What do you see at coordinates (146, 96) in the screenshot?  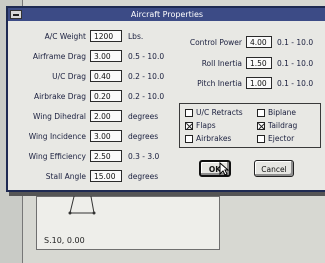 I see `airbrake-drag-range: 0.2 - 10.0` at bounding box center [146, 96].